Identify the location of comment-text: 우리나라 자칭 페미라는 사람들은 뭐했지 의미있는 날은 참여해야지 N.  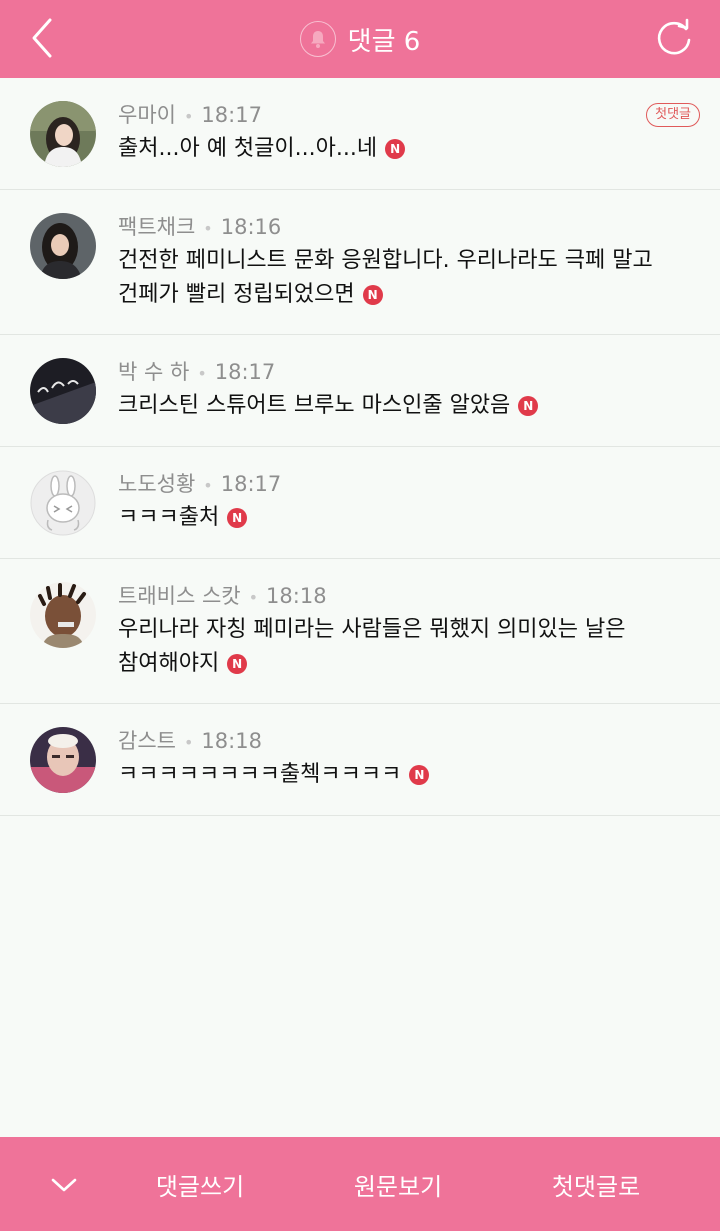
(409, 647).